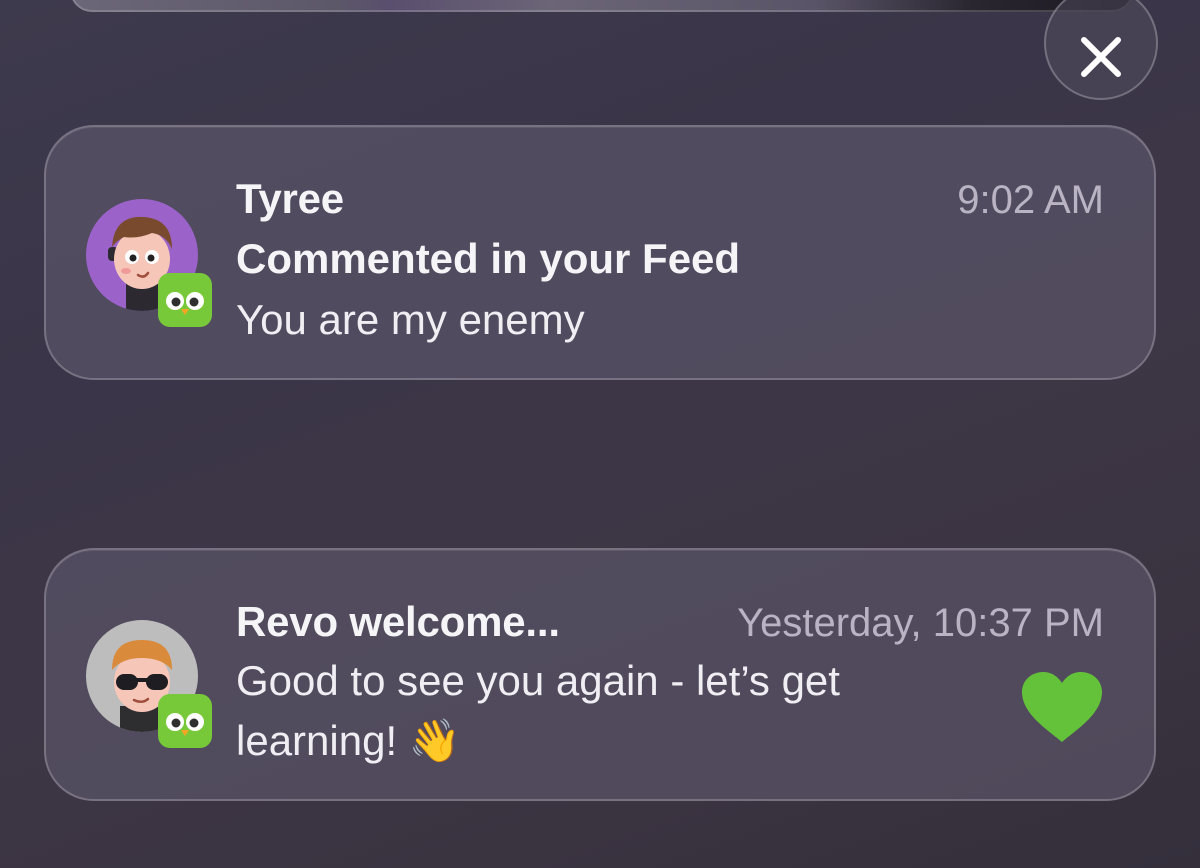 The height and width of the screenshot is (868, 1200). I want to click on notification-subtitle: Commented in your Feed, so click(488, 258).